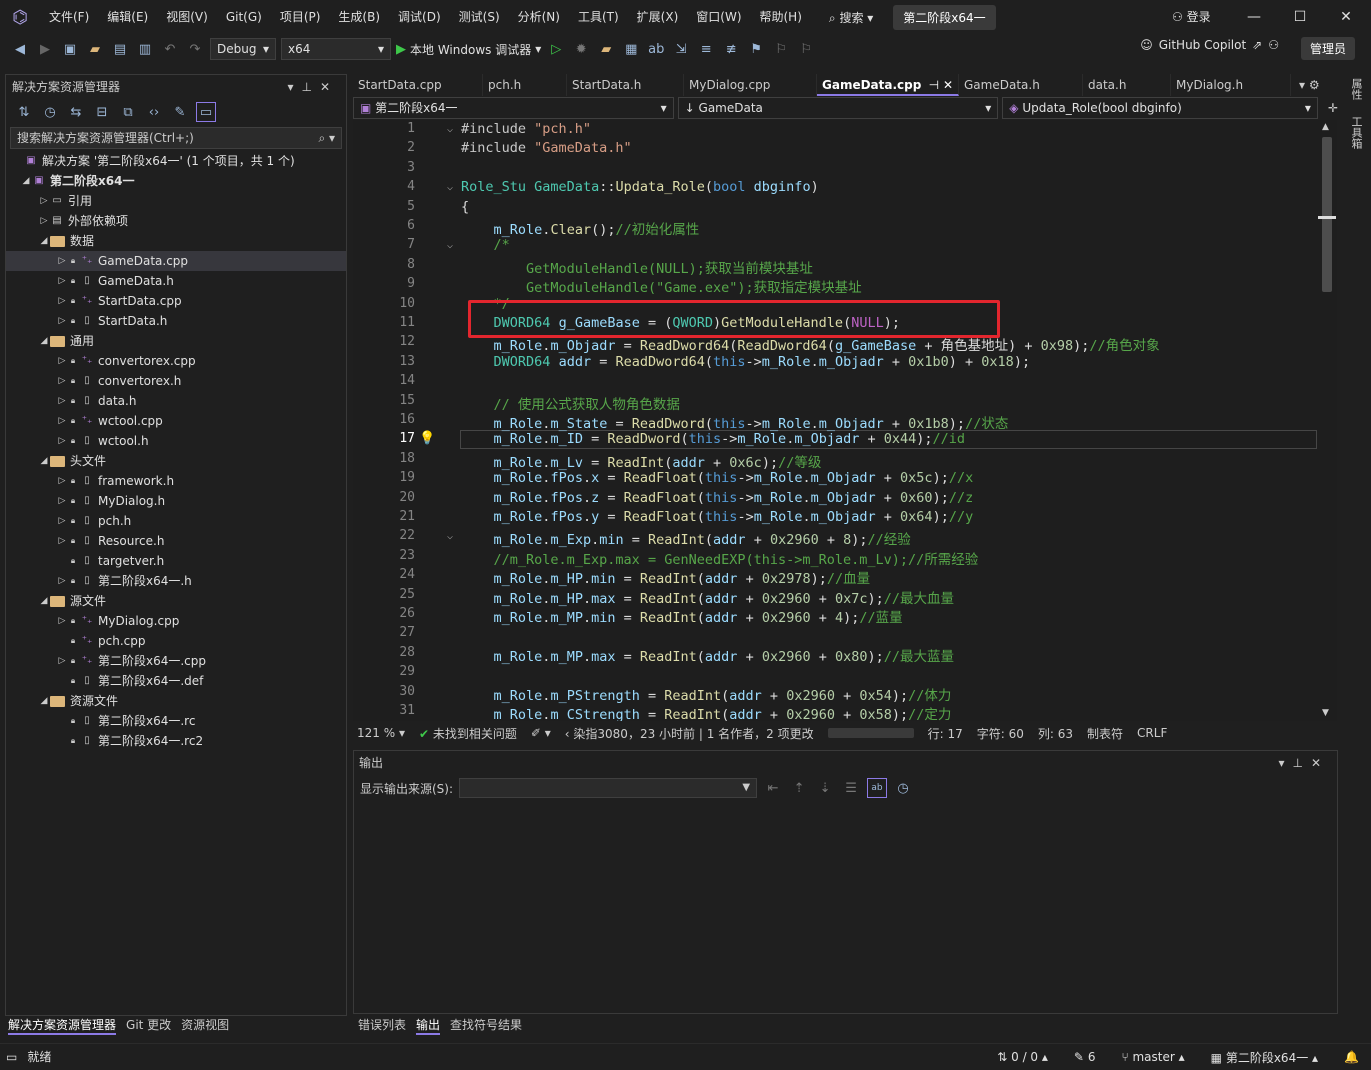 This screenshot has width=1371, height=1070. What do you see at coordinates (1055, 733) in the screenshot?
I see `col-indicator: 列: 63` at bounding box center [1055, 733].